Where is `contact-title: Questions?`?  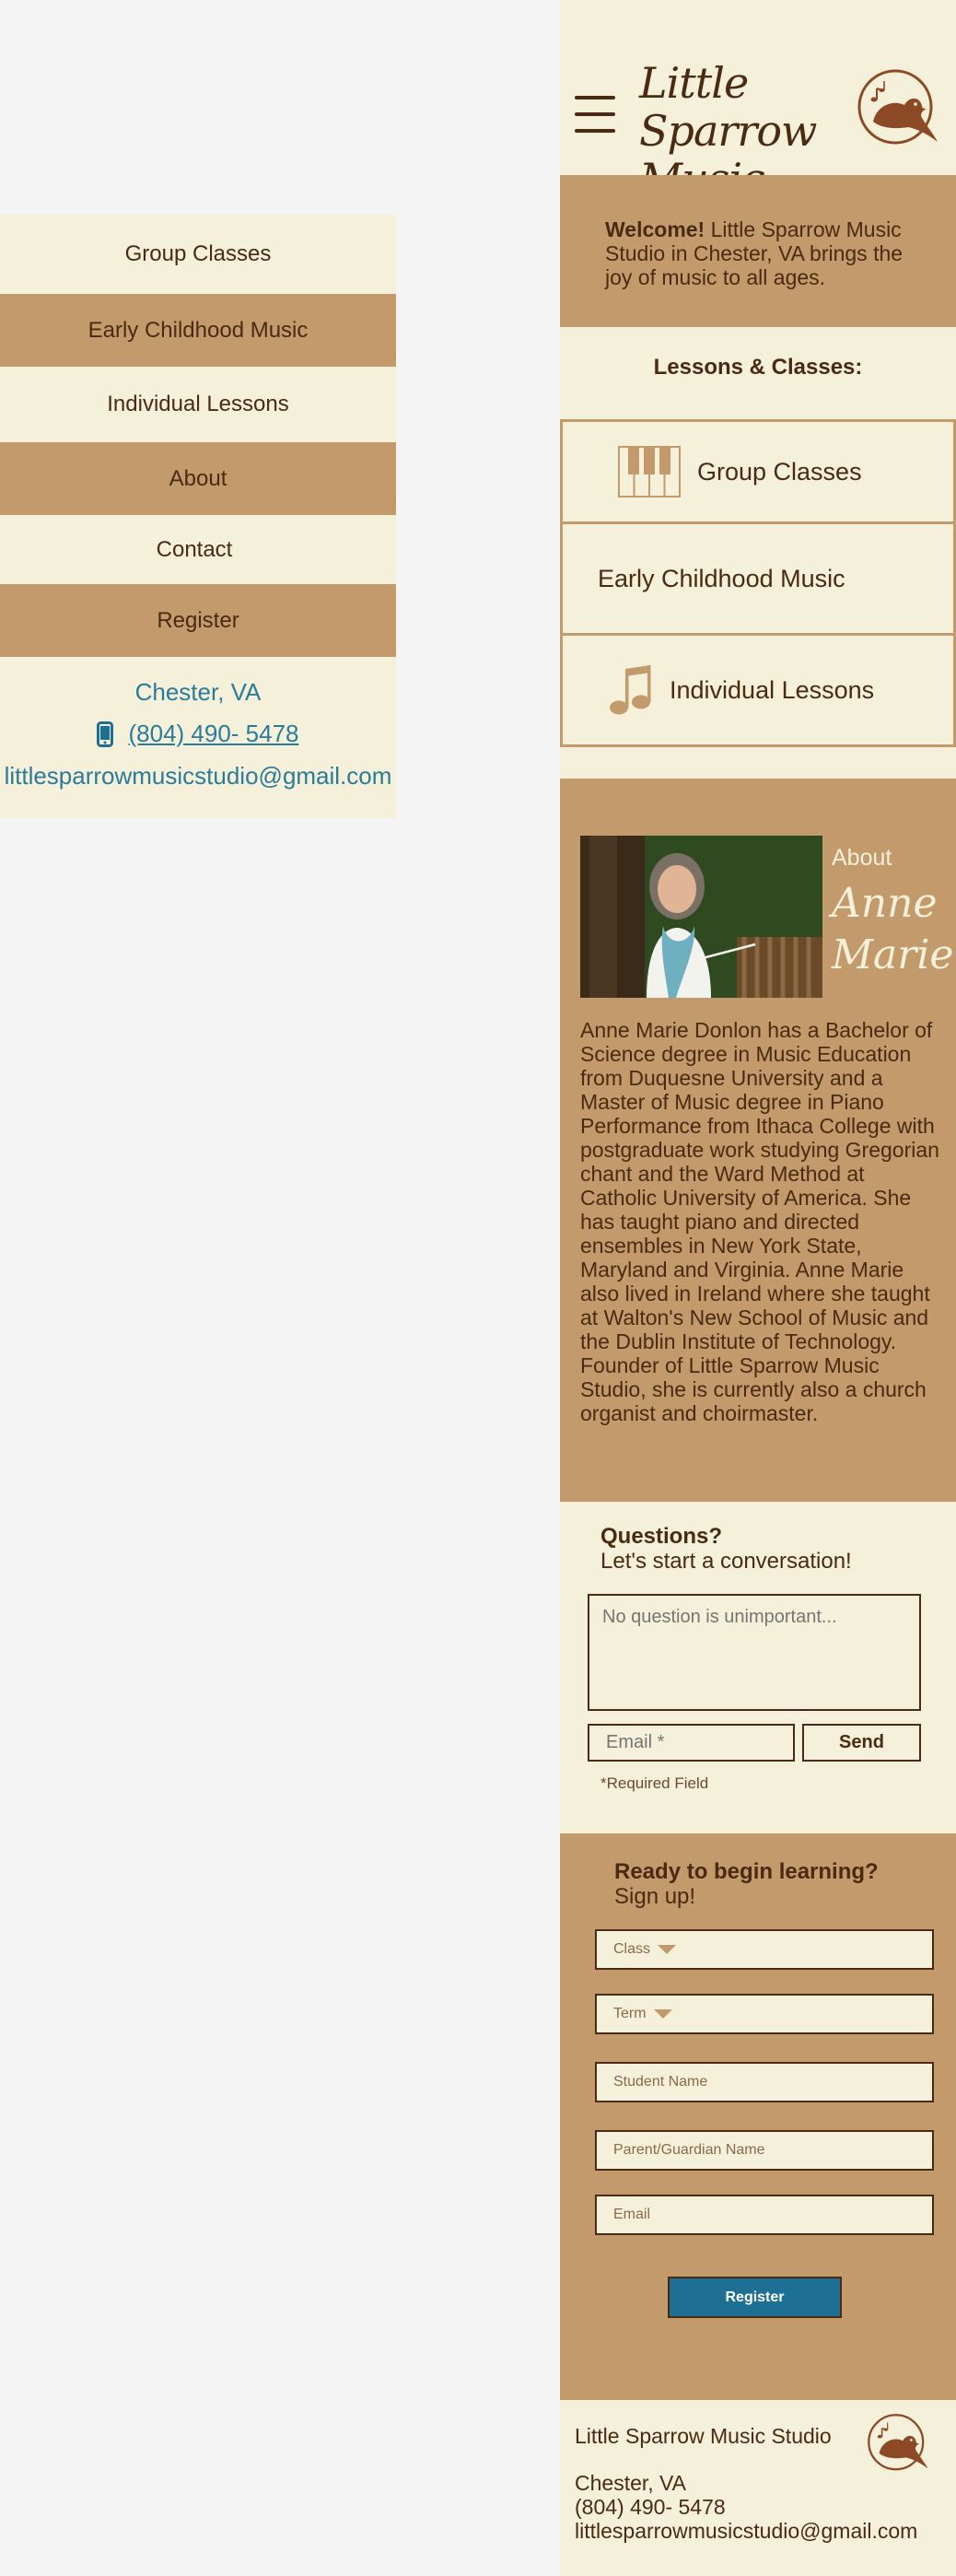
contact-title: Questions? is located at coordinates (661, 1536).